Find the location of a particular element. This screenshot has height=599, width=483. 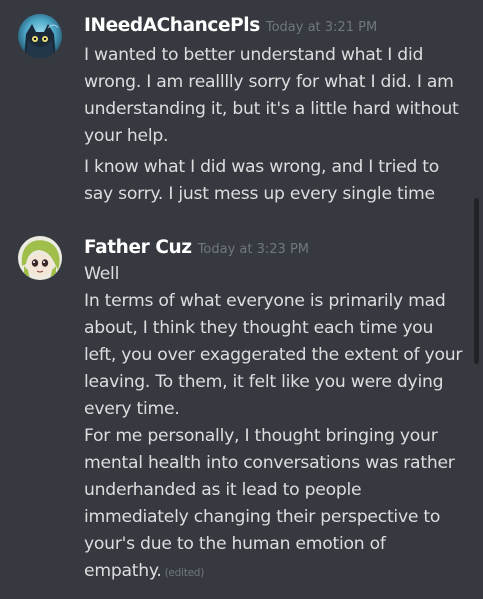

username: Father Cuz is located at coordinates (138, 247).